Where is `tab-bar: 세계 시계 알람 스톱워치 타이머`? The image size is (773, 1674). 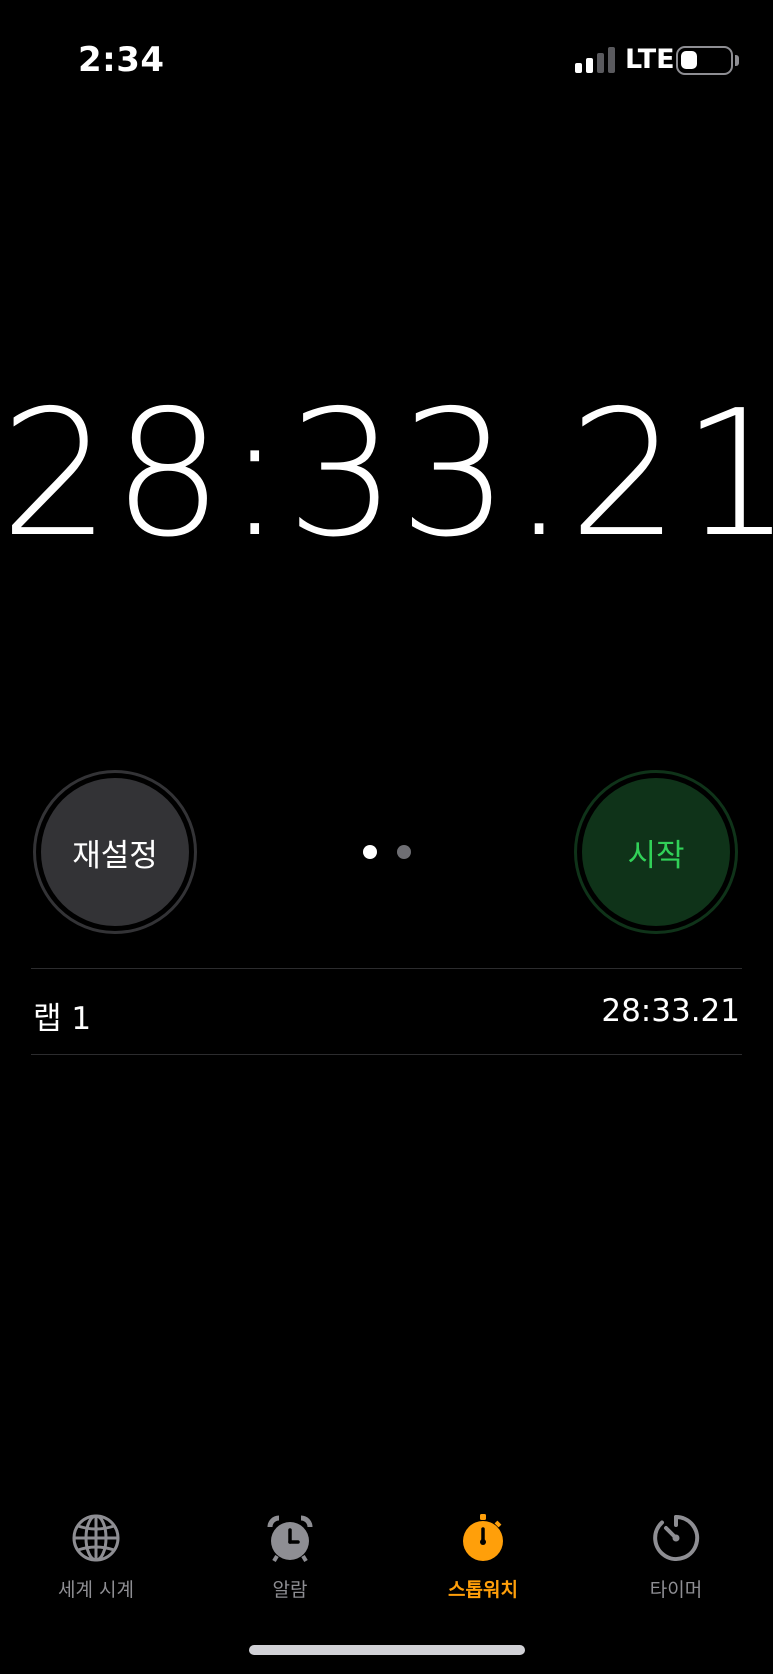
tab-bar: 세계 시계 알람 스톱워치 타이머 is located at coordinates (386, 1555).